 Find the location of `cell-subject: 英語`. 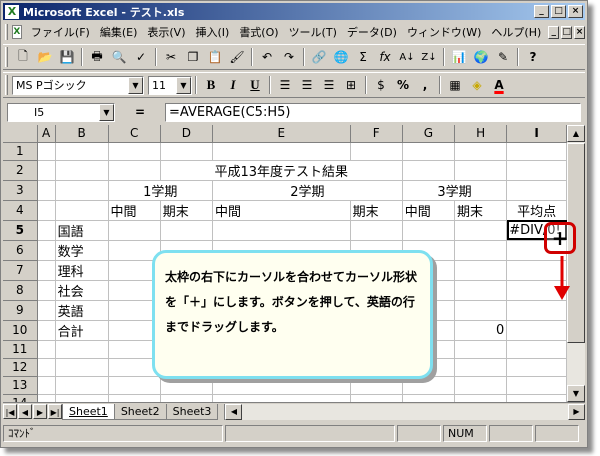

cell-subject: 英語 is located at coordinates (82, 310).